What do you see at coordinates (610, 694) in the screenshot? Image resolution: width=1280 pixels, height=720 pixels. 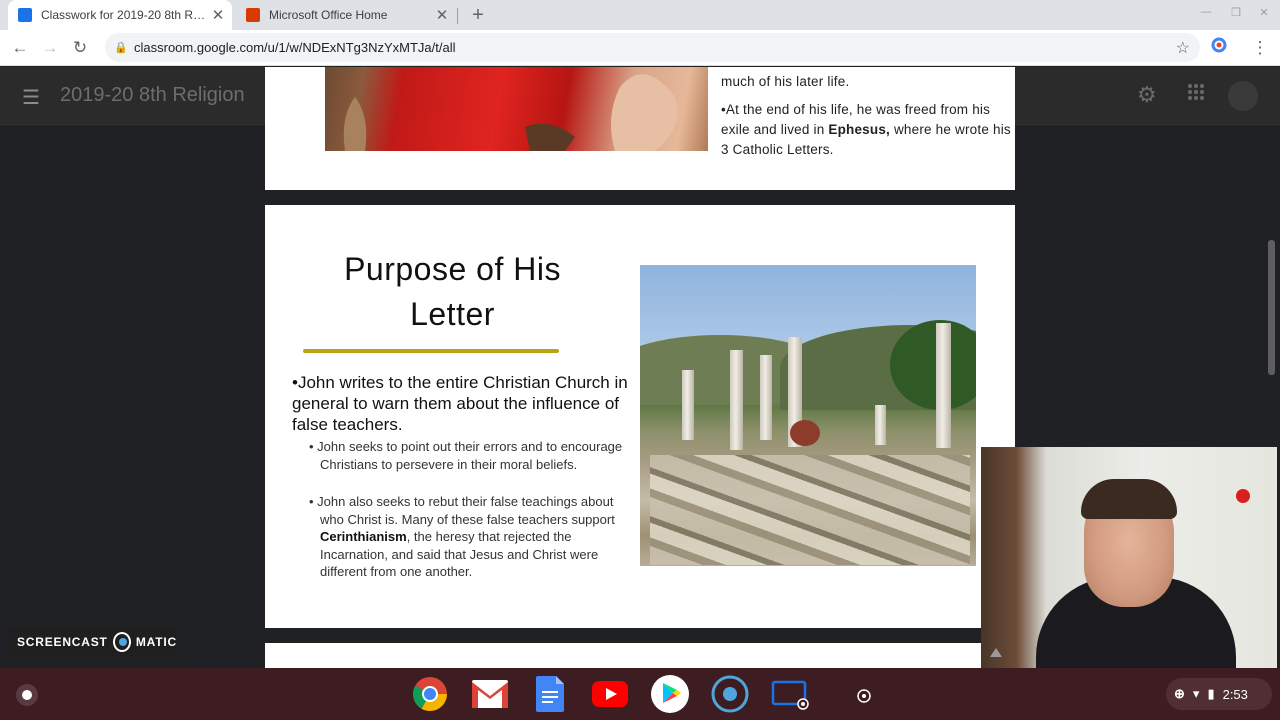 I see `youtube-icon` at bounding box center [610, 694].